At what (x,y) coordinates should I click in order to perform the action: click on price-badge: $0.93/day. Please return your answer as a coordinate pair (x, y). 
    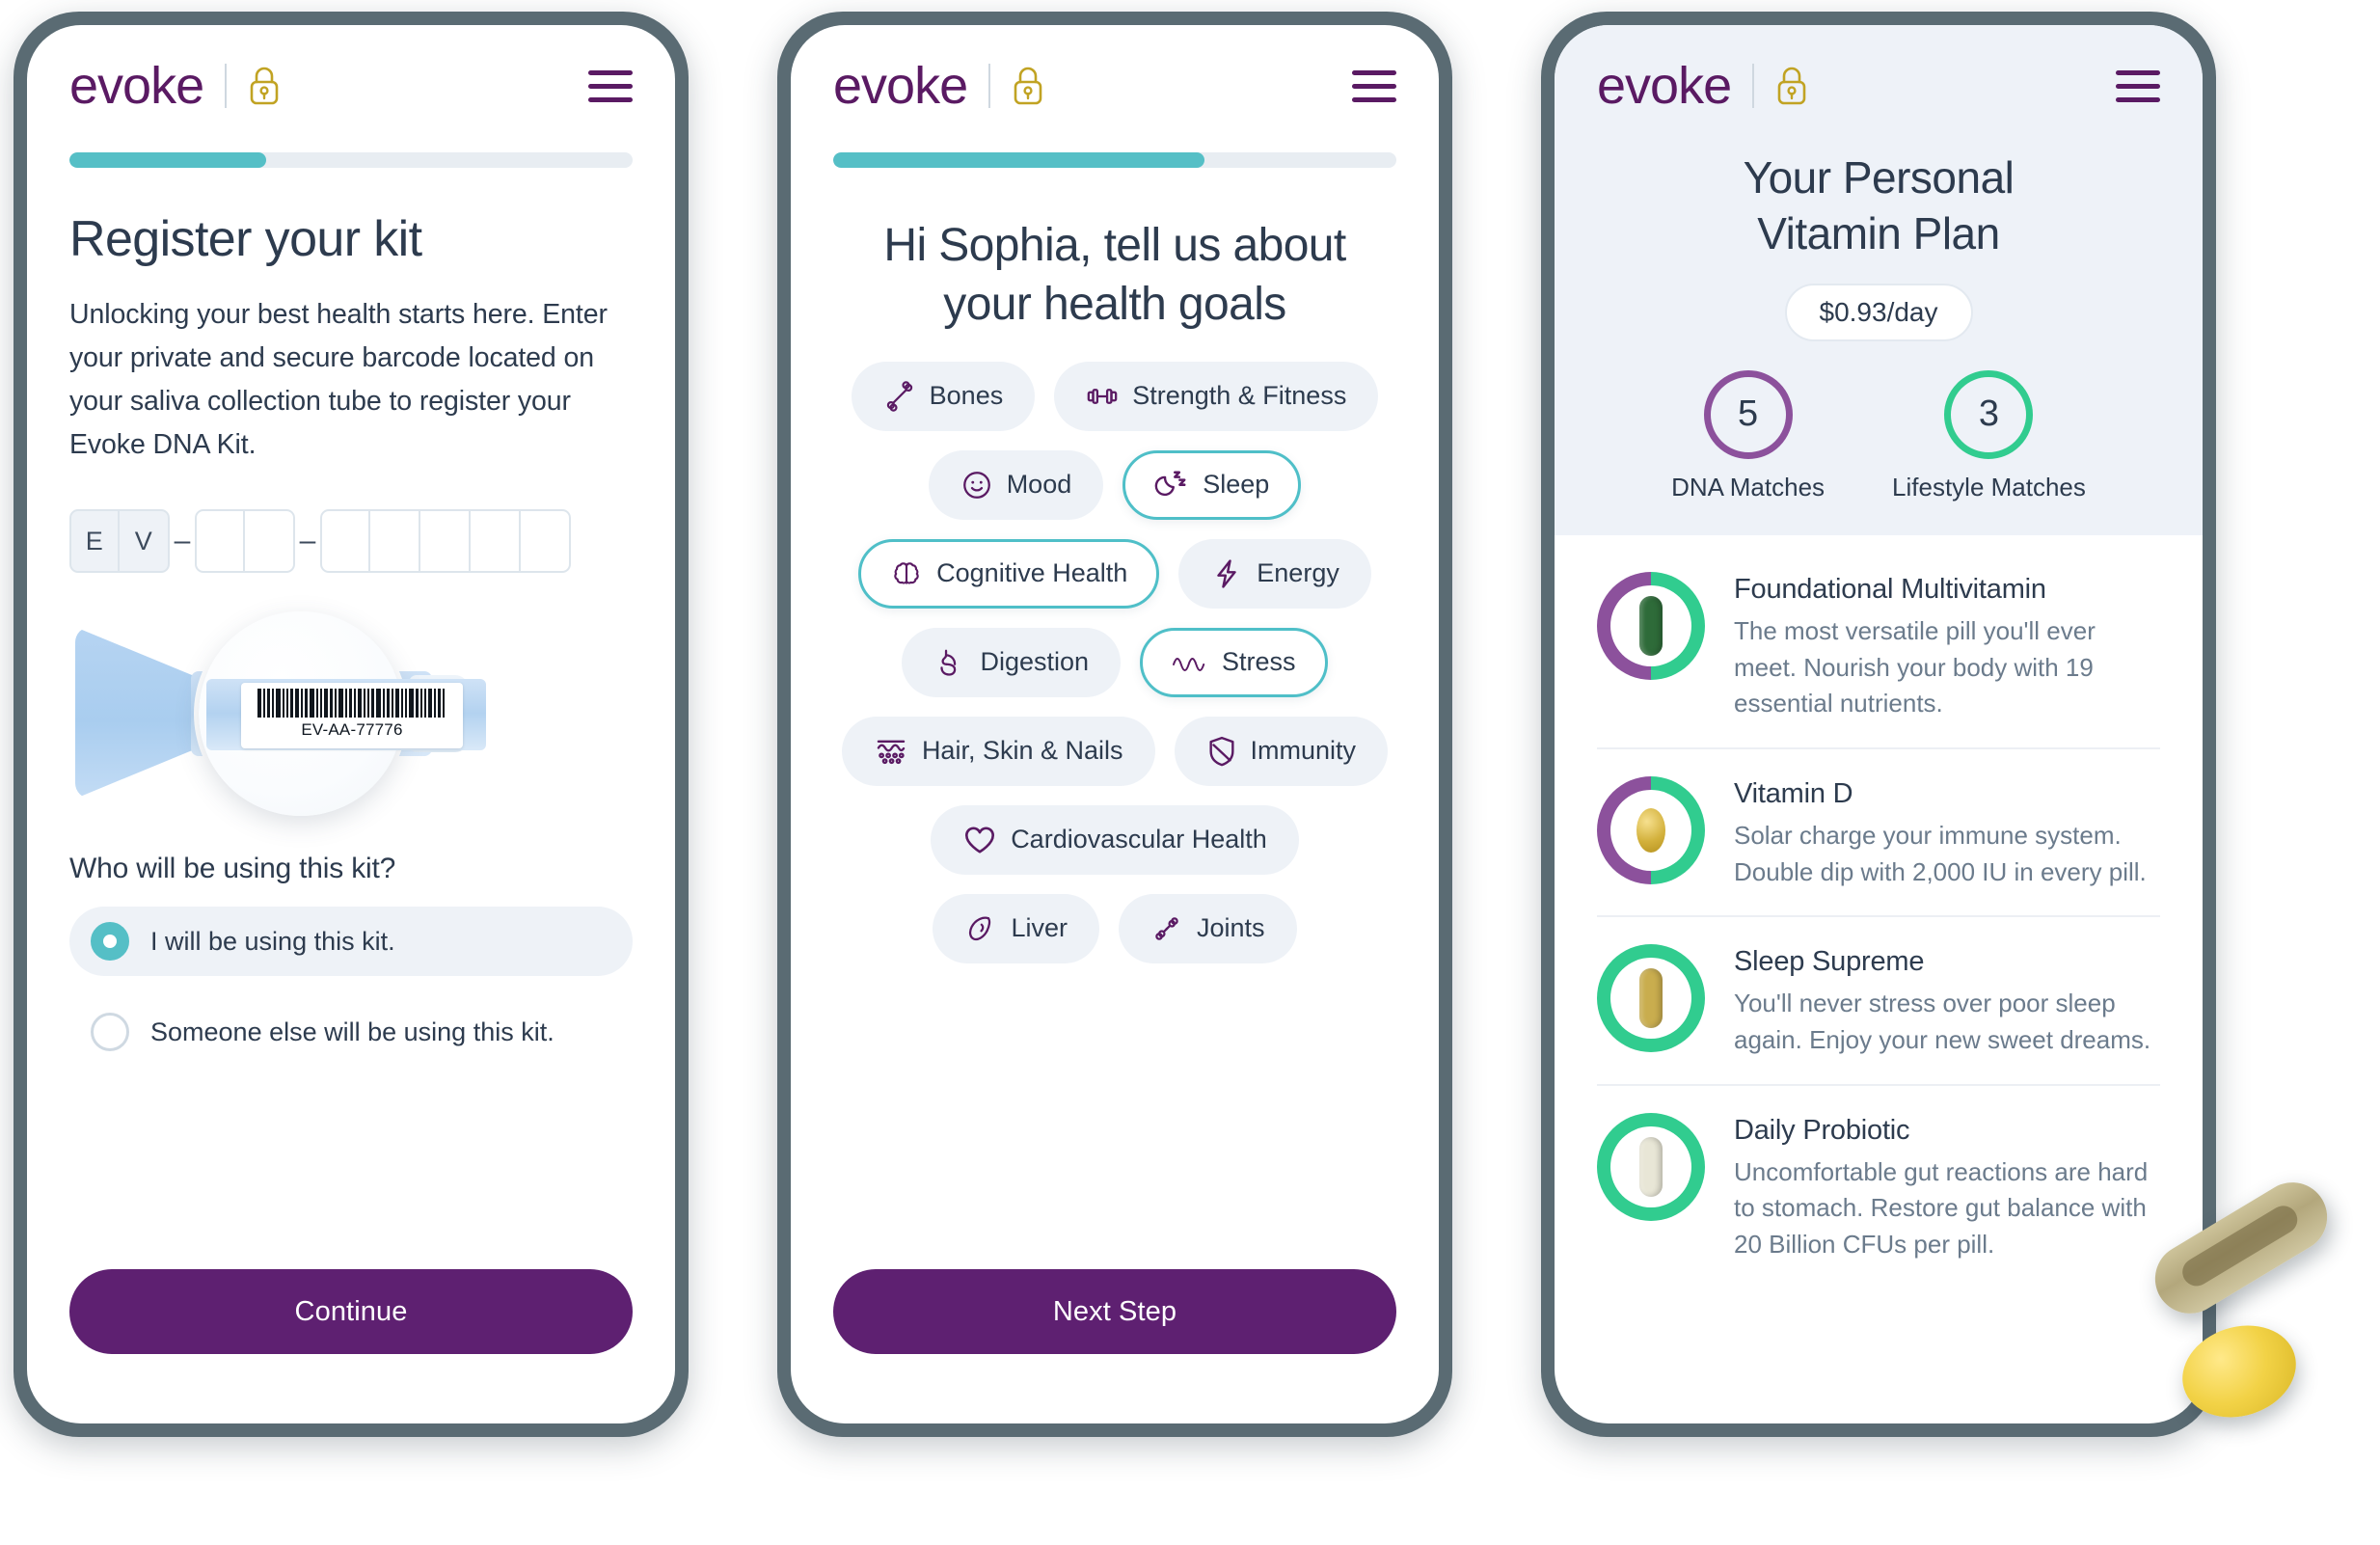
    Looking at the image, I should click on (1879, 312).